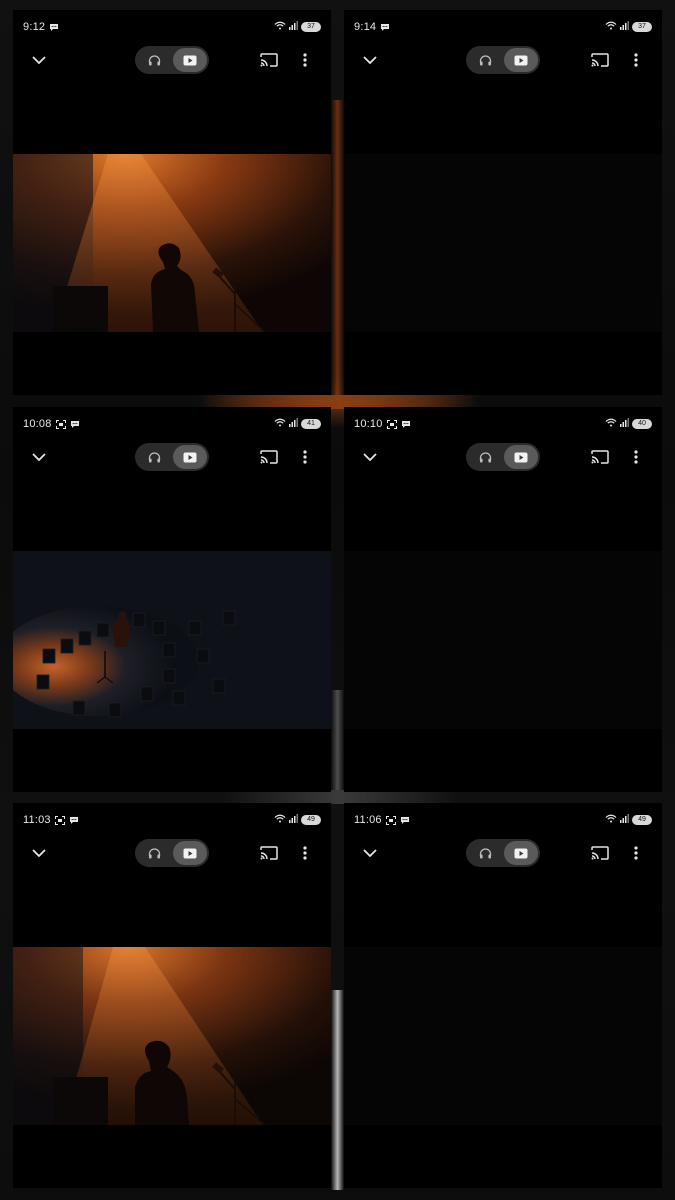 The image size is (675, 1200). Describe the element at coordinates (172, 820) in the screenshot. I see `status-bar: 11:03 49` at that location.